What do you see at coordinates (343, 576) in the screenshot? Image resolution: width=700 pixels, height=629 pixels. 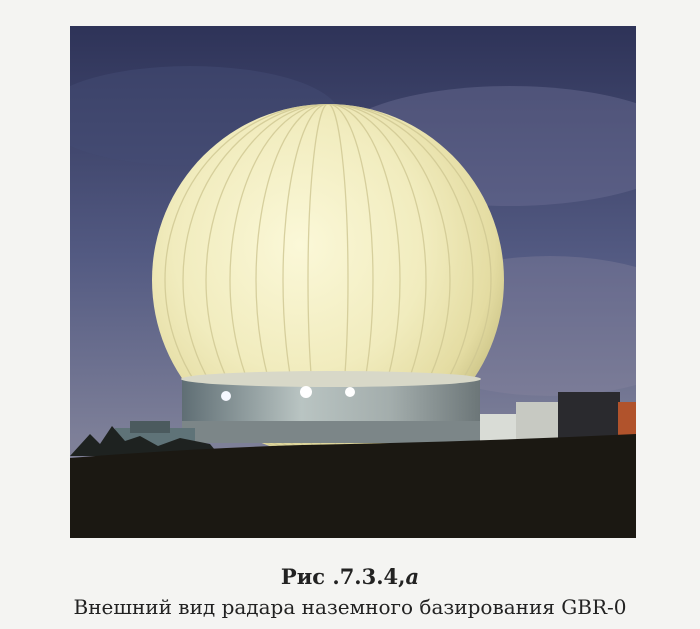 I see `figure-number: Рис .7.3.4,` at bounding box center [343, 576].